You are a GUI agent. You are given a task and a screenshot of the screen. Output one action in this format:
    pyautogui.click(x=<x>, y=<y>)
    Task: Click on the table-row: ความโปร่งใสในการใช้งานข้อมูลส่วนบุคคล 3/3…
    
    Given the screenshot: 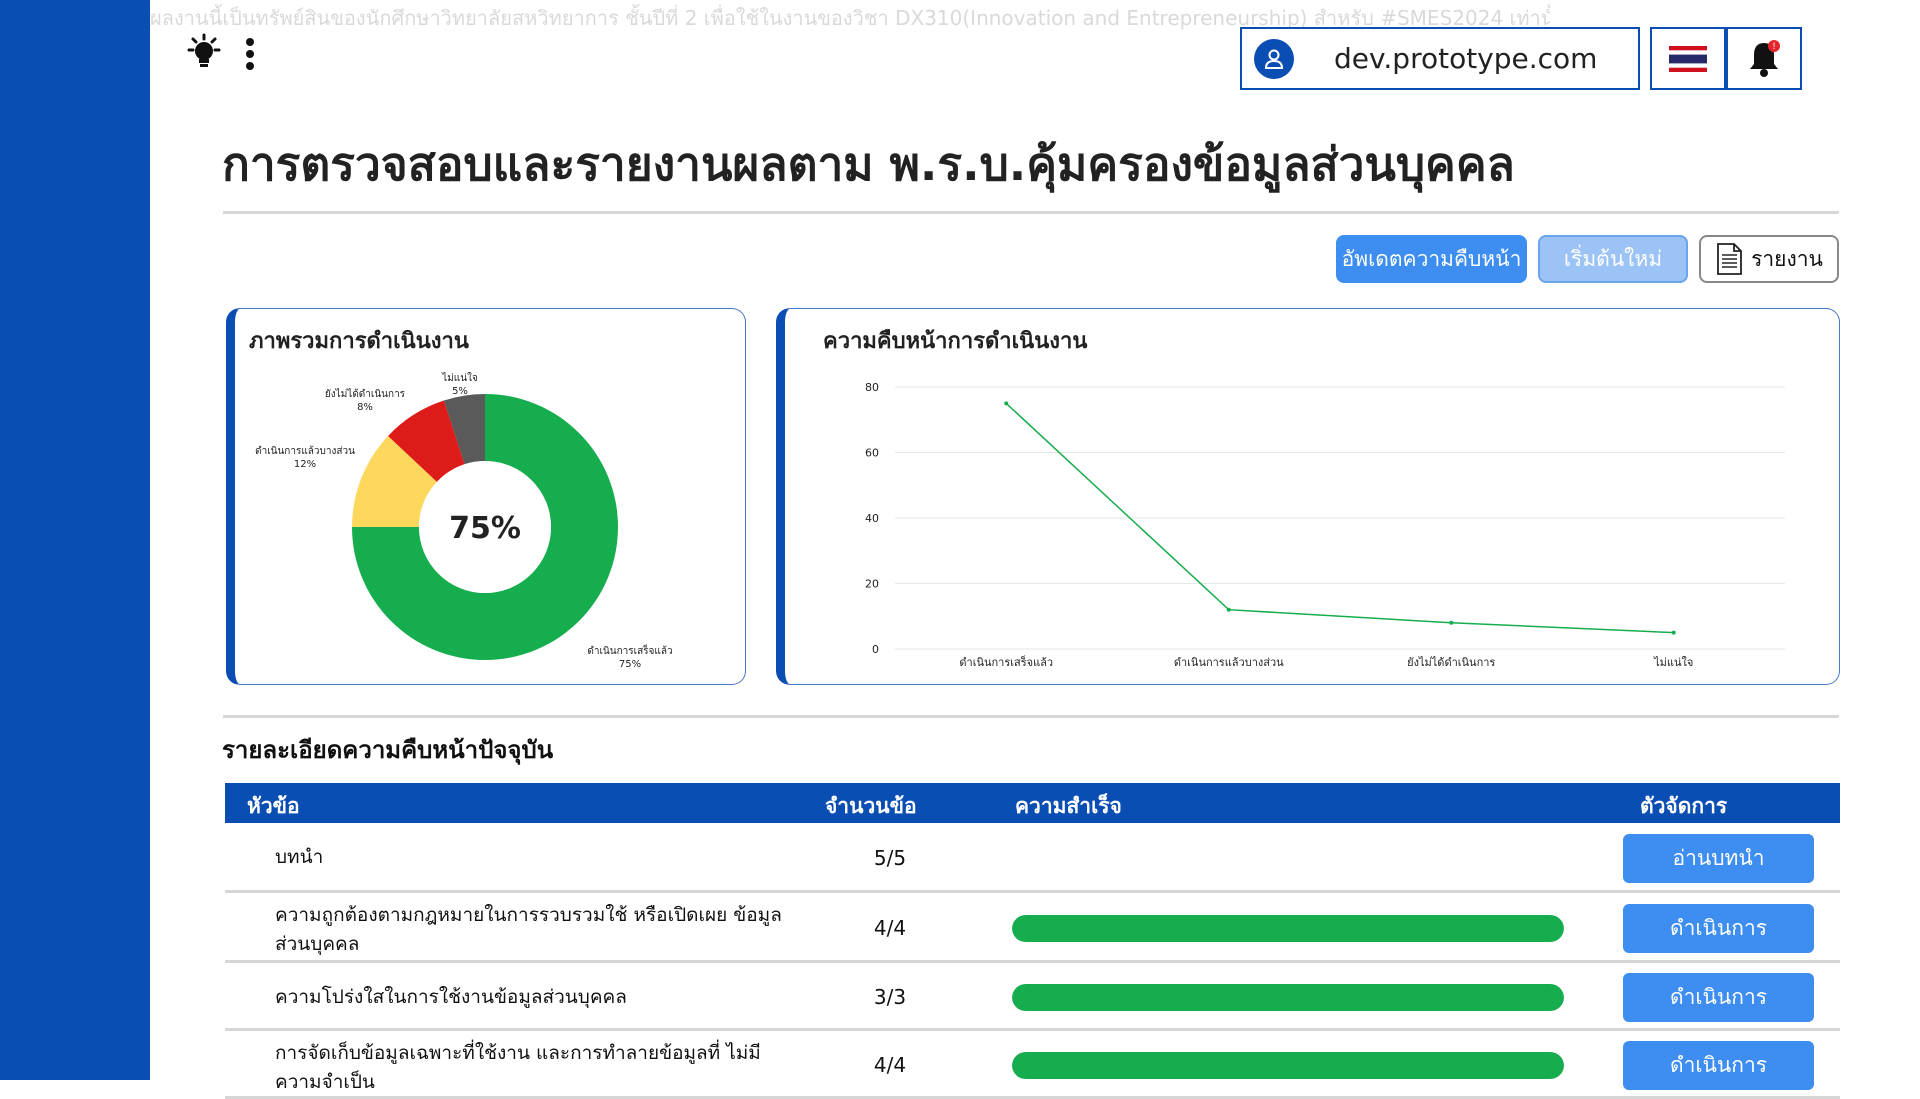 What is the action you would take?
    pyautogui.click(x=1032, y=997)
    